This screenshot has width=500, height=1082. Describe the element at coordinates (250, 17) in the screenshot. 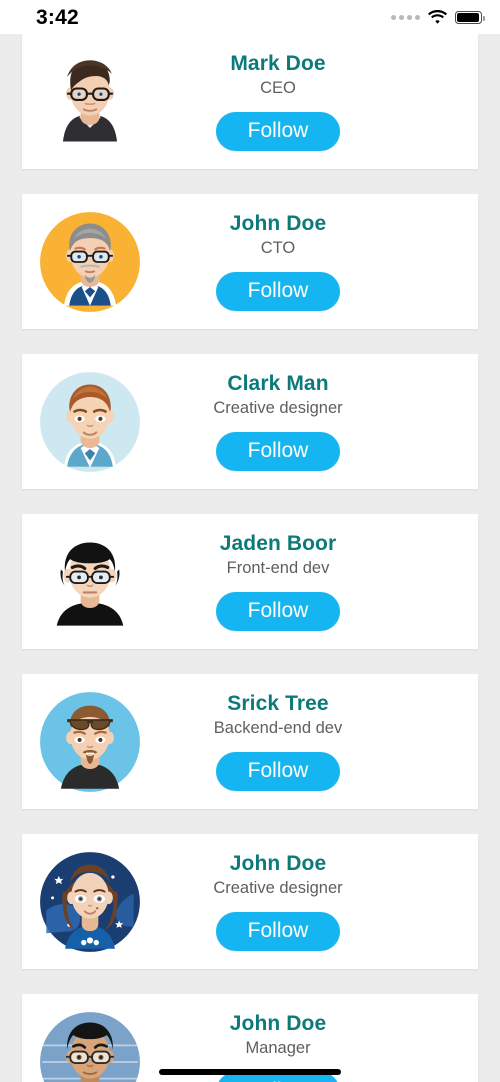

I see `status-bar: 3:42` at that location.